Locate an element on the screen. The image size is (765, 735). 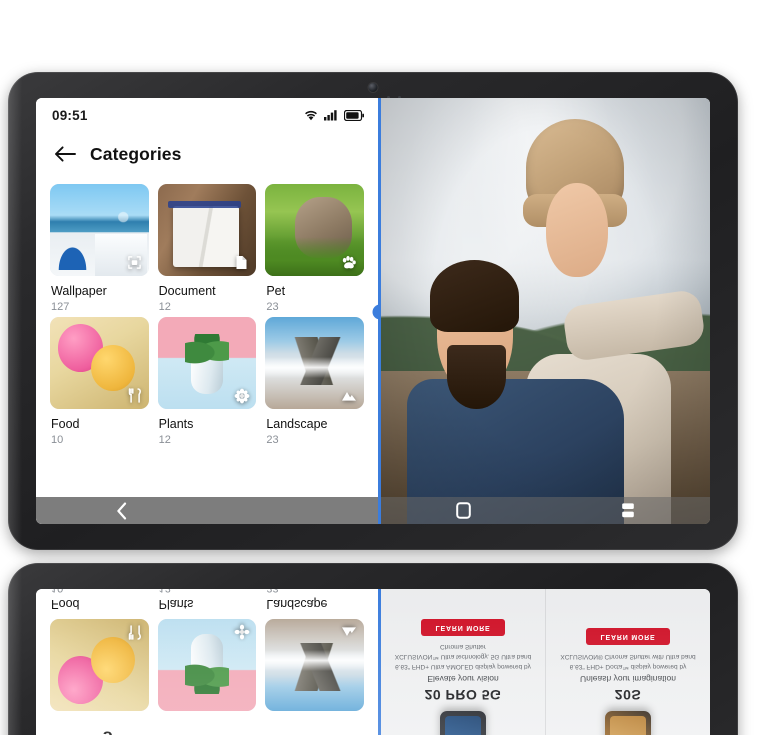
status-clock: 09:51 is located at coordinates (70, 115).